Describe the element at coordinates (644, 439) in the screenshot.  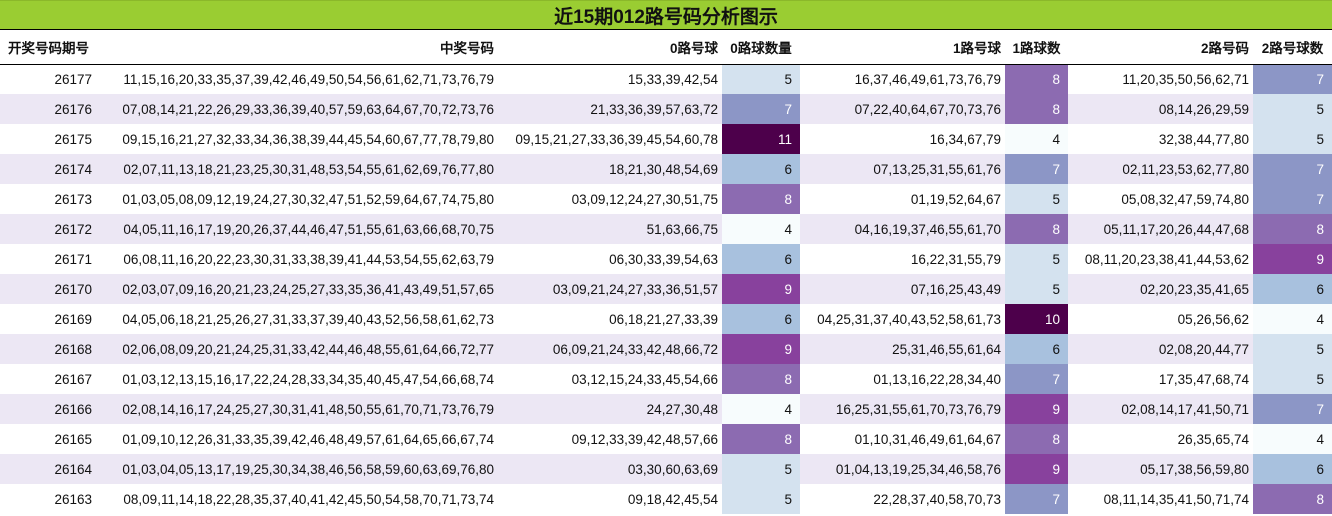
I see `route0-balls-cell: 09,12,33,39,42,48,57,66` at that location.